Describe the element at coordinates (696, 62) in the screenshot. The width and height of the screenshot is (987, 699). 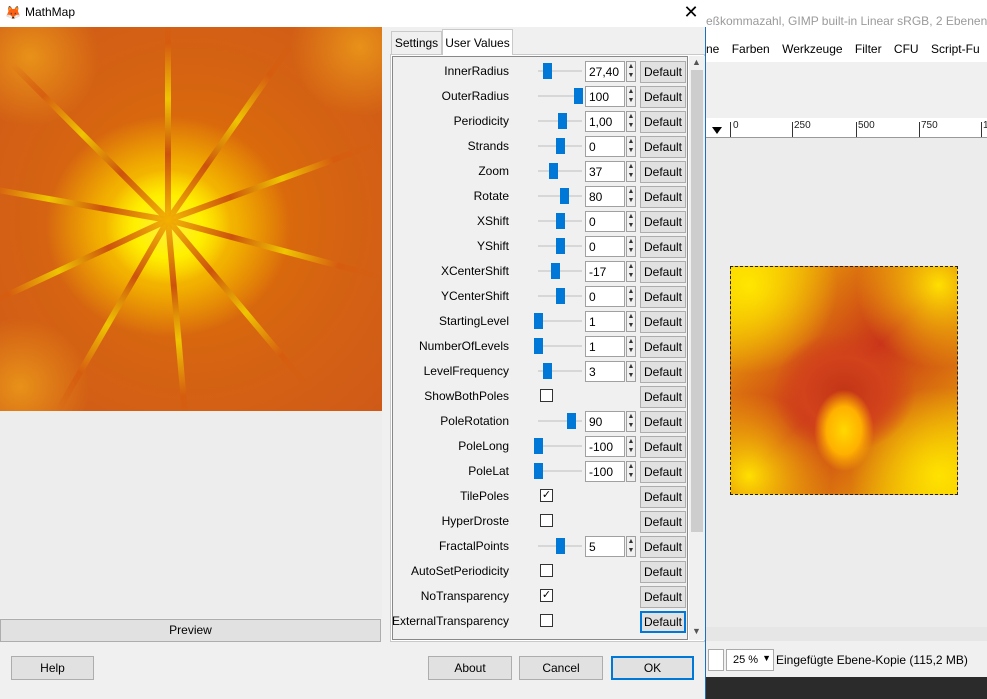
I see `scroll-up-icon: ▲` at that location.